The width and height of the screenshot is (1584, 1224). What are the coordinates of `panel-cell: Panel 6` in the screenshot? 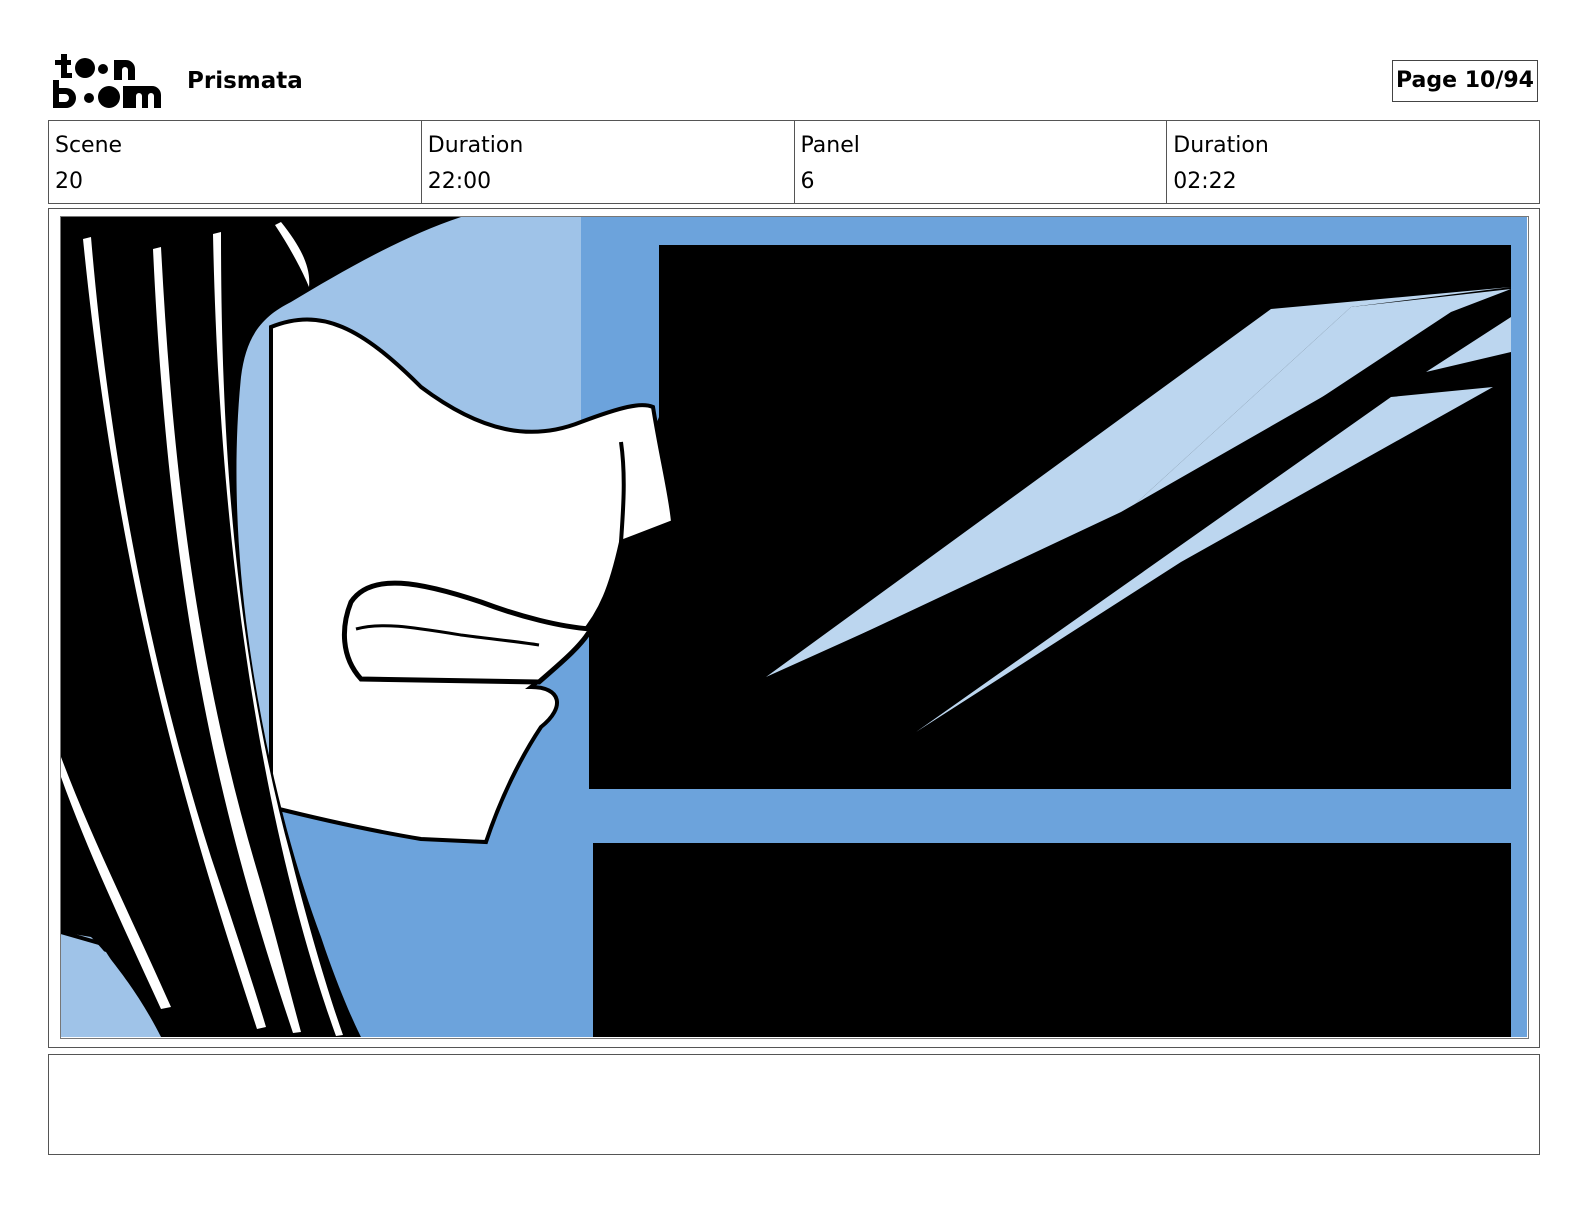 It's located at (981, 162).